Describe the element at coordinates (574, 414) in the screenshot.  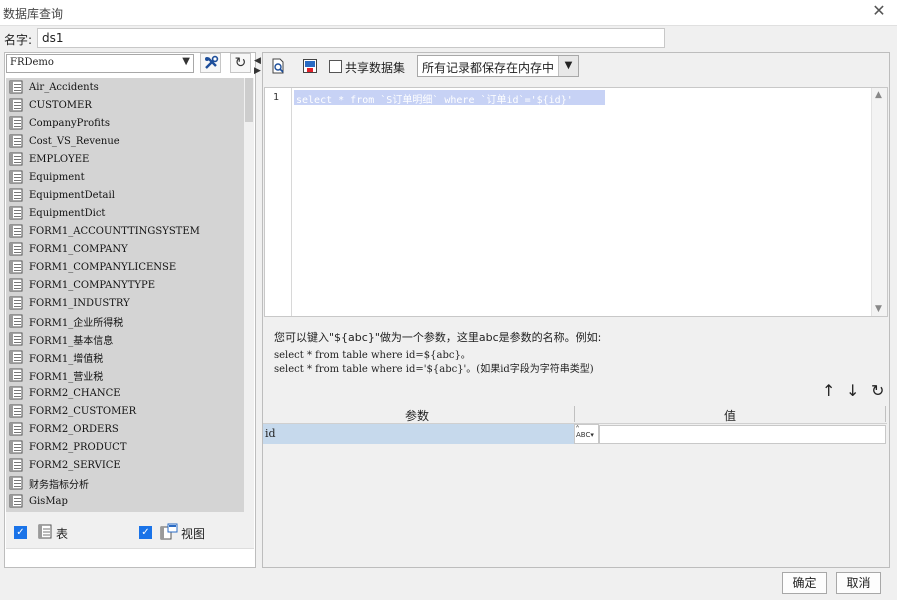
I see `column-divider` at that location.